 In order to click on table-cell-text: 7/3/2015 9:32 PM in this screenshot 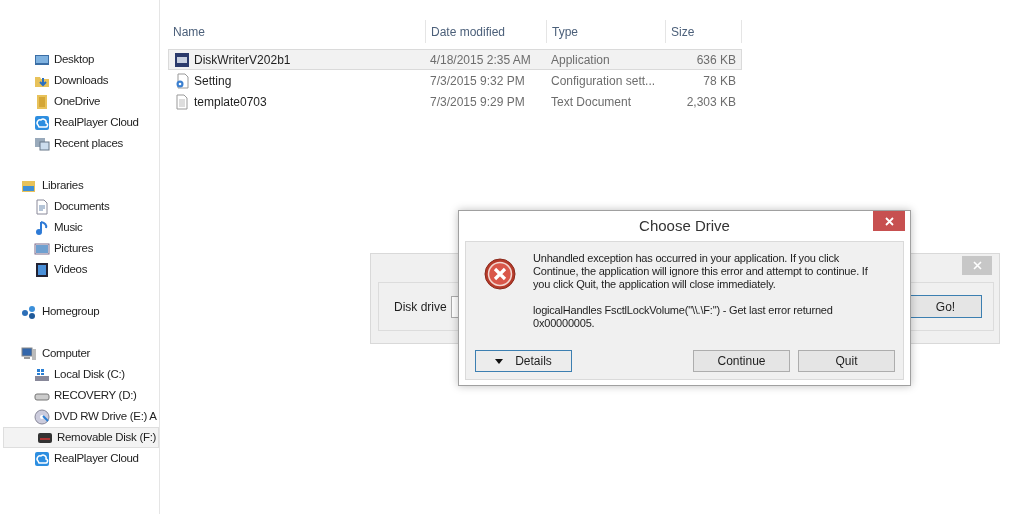, I will do `click(477, 81)`.